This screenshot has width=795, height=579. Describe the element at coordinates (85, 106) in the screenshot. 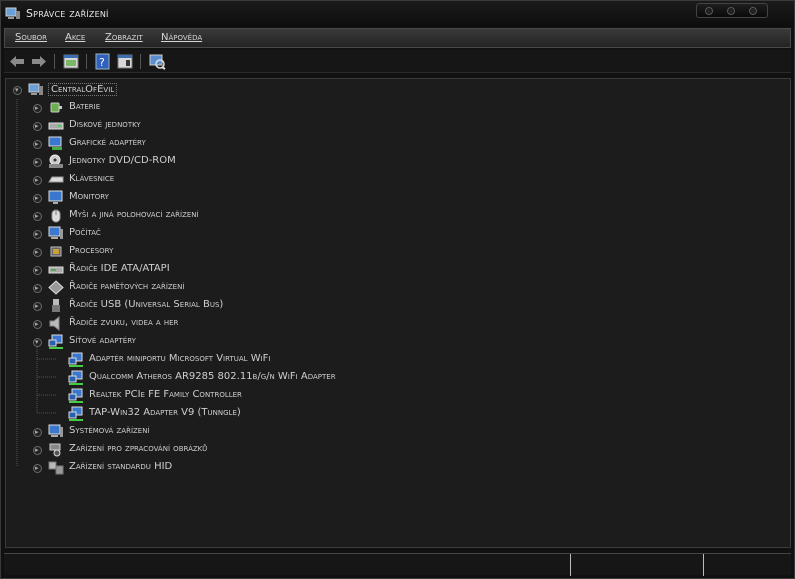

I see `category-label: Baterie` at that location.